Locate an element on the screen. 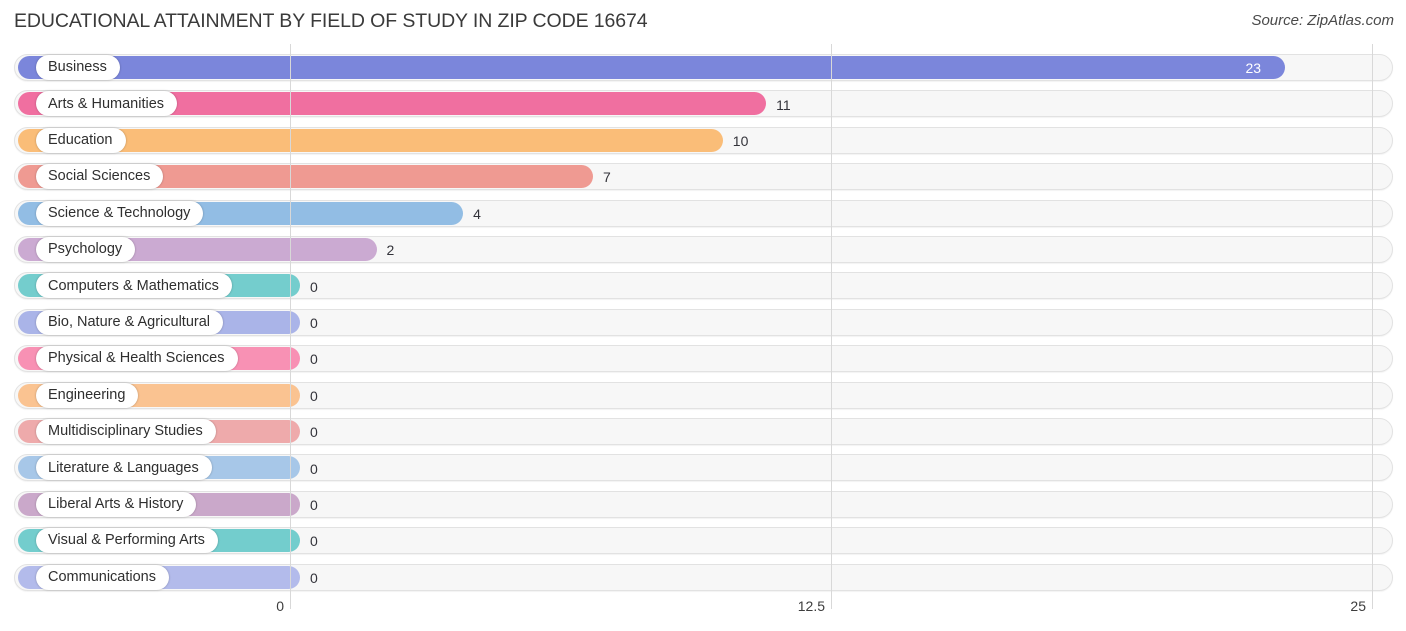 This screenshot has width=1406, height=631. chart-row: Computers & Mathematics 0 is located at coordinates (703, 286).